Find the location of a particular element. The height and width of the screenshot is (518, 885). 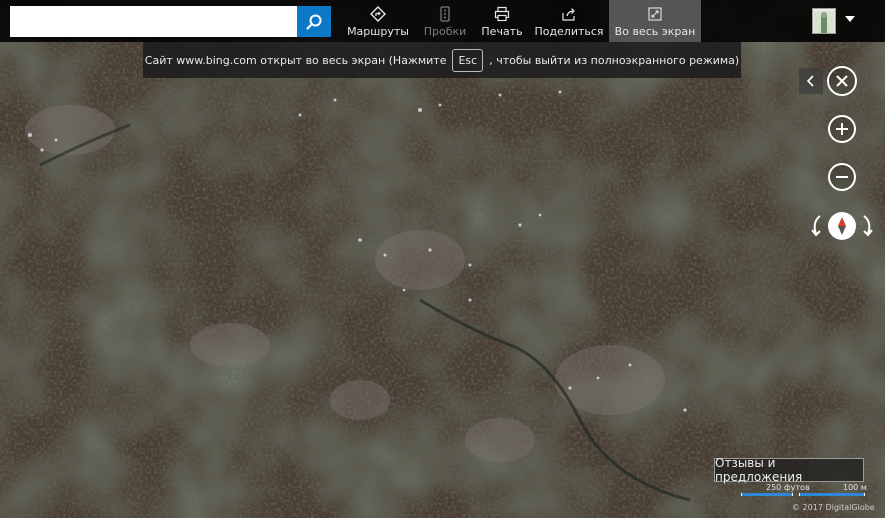

exit-fullscreen-button is located at coordinates (842, 81).